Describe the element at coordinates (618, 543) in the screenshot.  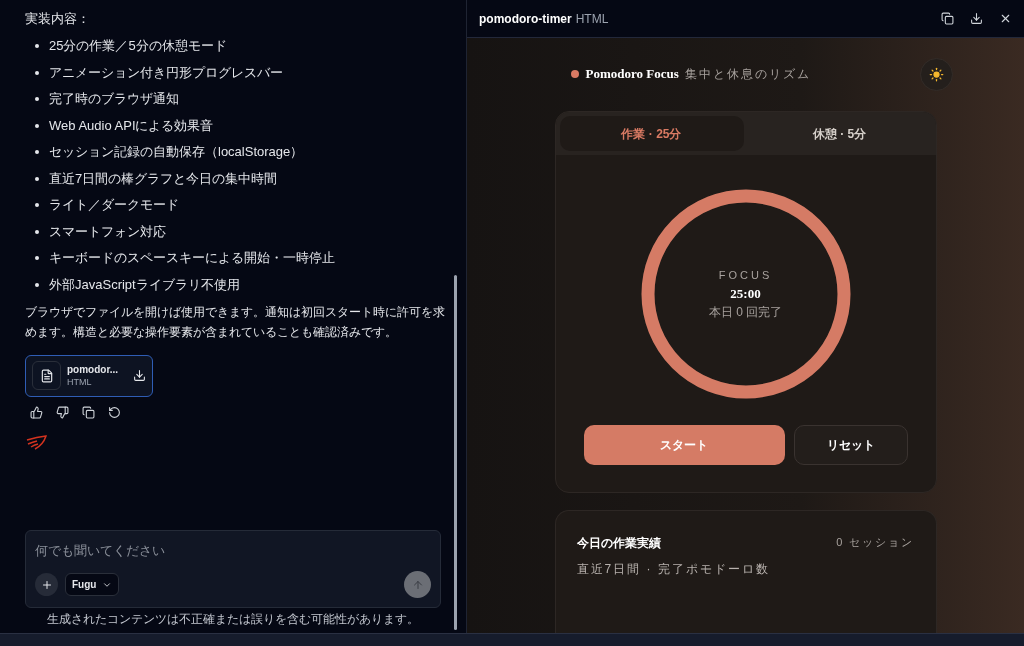
I see `stats-title: 今日の作業実績` at that location.